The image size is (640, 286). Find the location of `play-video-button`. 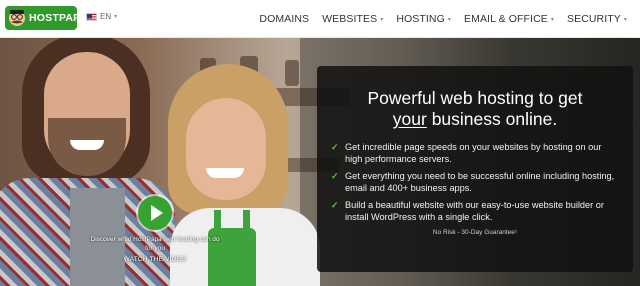

play-video-button is located at coordinates (155, 213).